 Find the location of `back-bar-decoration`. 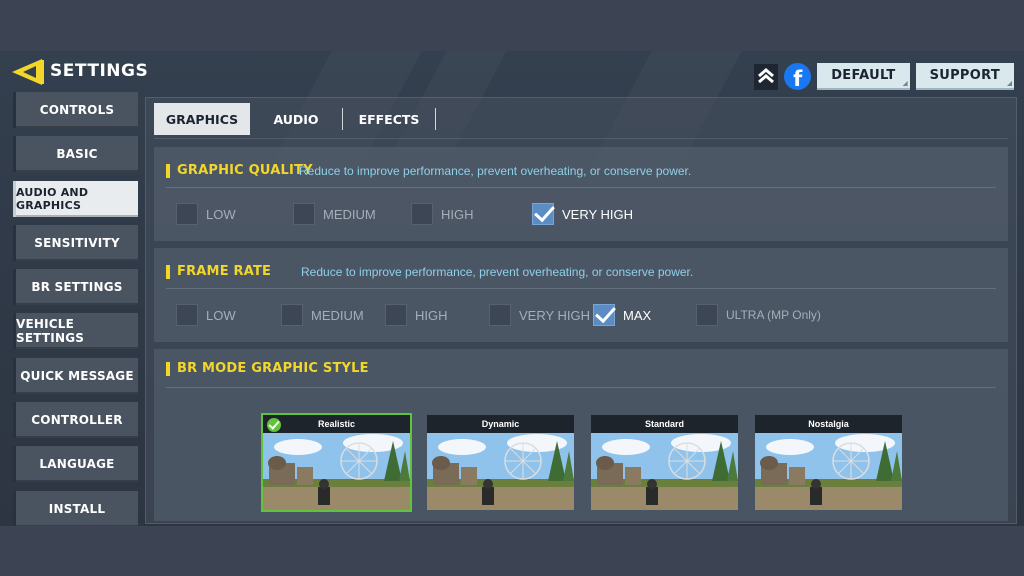

back-bar-decoration is located at coordinates (42, 72).